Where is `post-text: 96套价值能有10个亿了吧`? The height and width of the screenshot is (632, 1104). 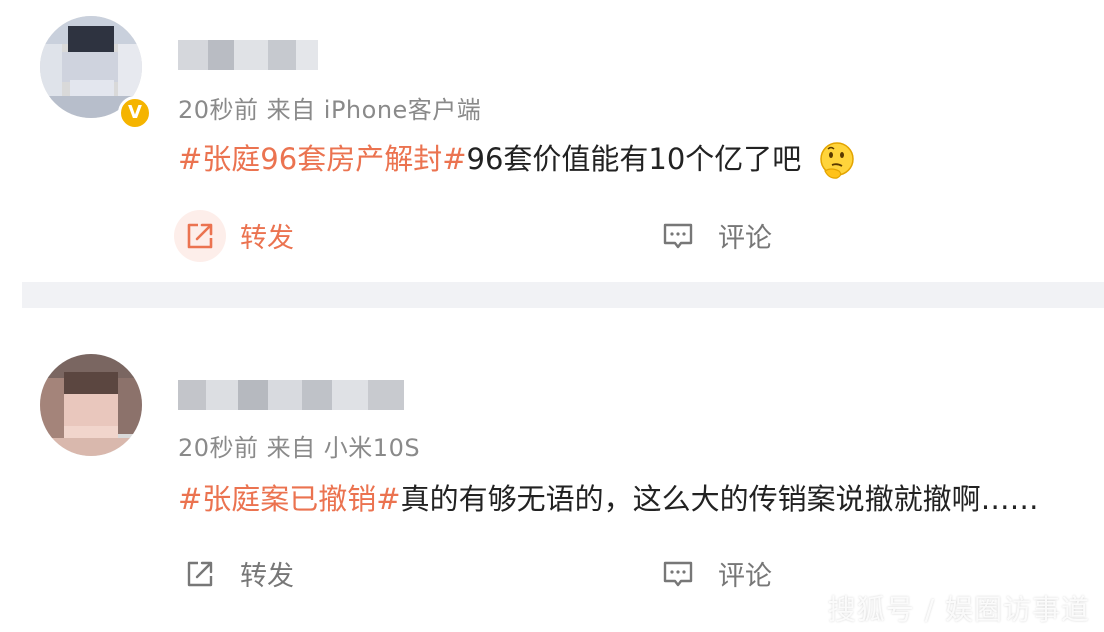 post-text: 96套价值能有10个亿了吧 is located at coordinates (634, 159).